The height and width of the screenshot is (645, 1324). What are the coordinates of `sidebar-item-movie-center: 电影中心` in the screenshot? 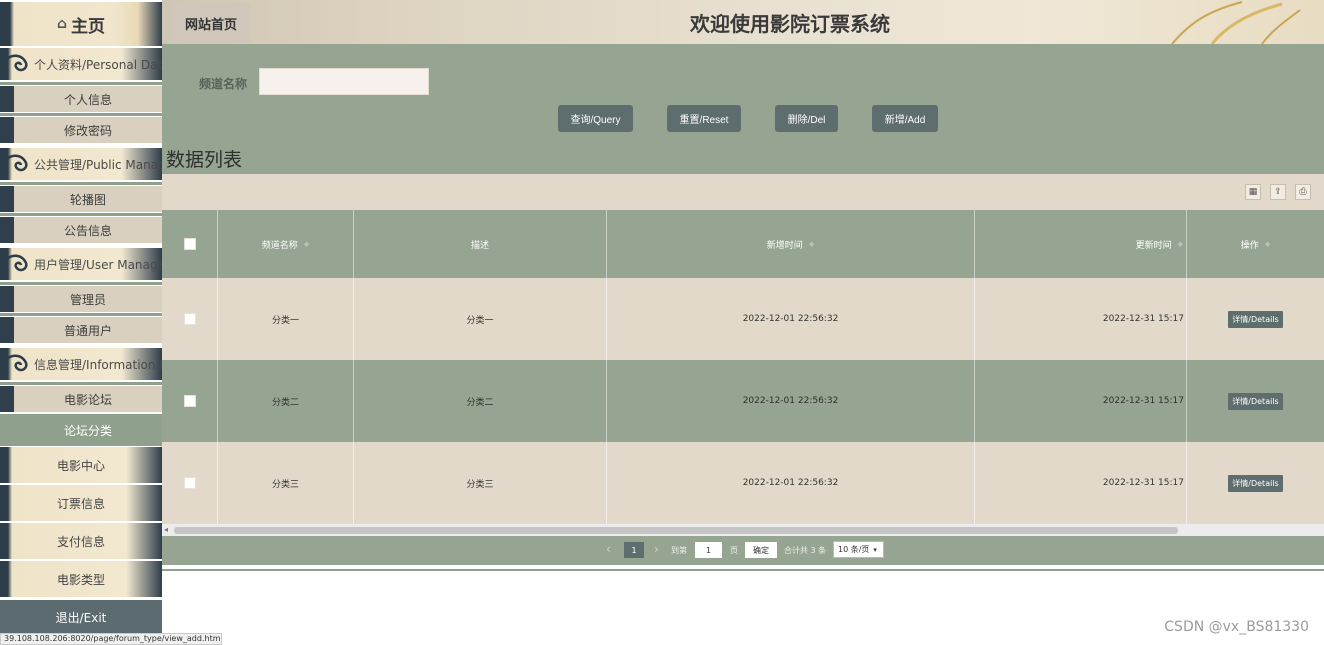 It's located at (81, 465).